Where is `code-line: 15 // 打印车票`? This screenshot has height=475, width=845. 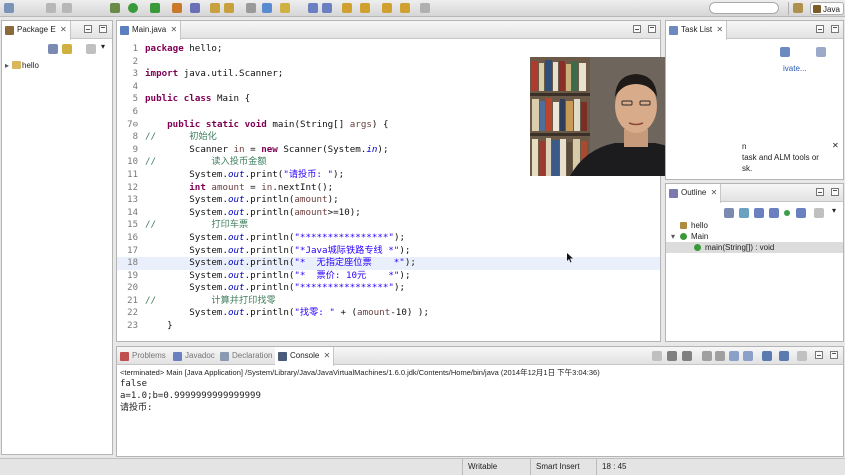 code-line: 15 // 打印车票 is located at coordinates (388, 225).